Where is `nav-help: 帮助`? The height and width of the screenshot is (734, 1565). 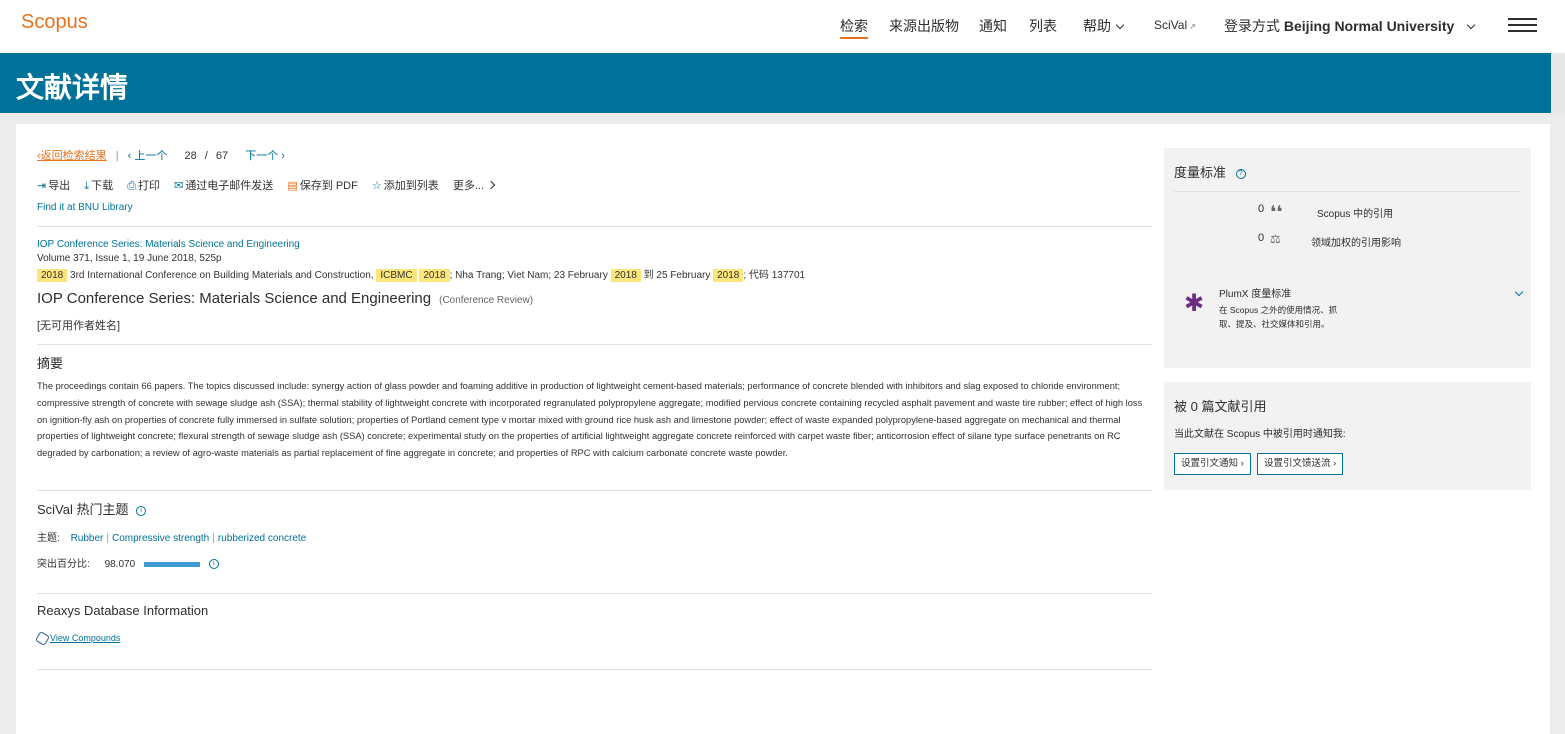 nav-help: 帮助 is located at coordinates (1104, 26).